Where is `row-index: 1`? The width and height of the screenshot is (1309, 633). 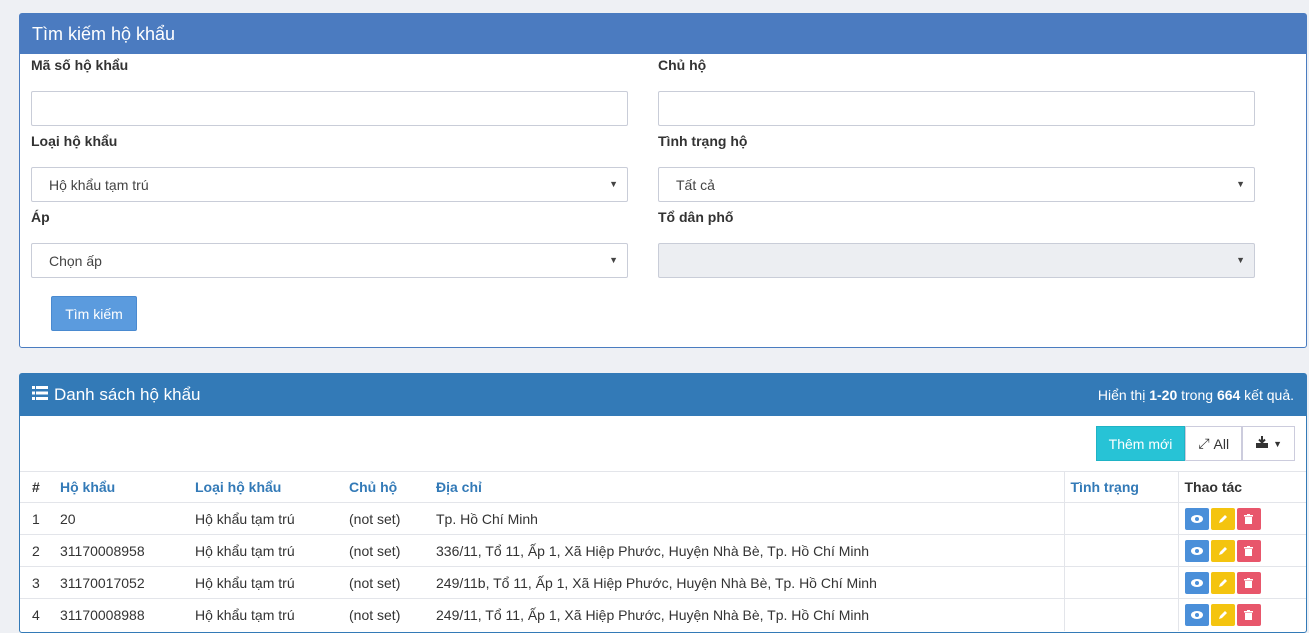
row-index: 1 is located at coordinates (37, 518).